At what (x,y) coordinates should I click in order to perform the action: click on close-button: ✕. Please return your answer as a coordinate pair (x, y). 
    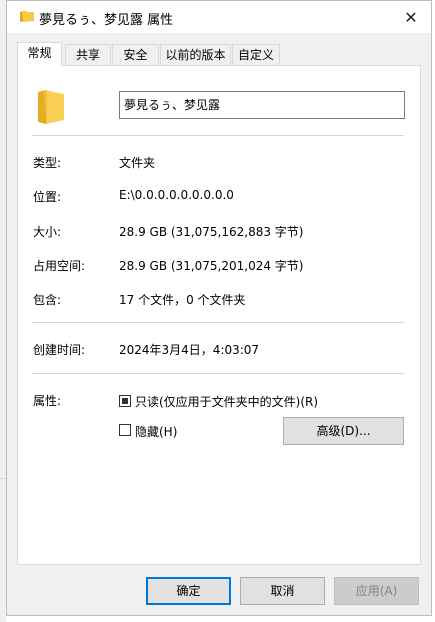
    Looking at the image, I should click on (411, 17).